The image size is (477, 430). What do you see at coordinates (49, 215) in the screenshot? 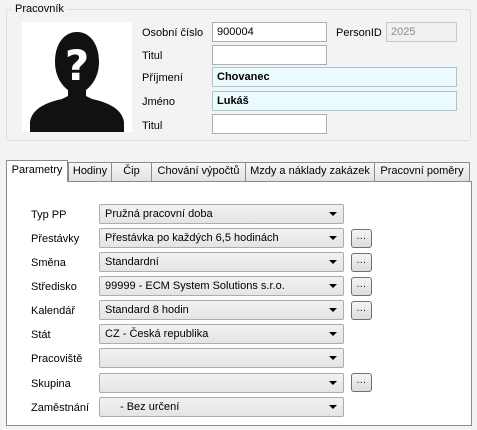
I see `typ-pp-label: Typ PP` at bounding box center [49, 215].